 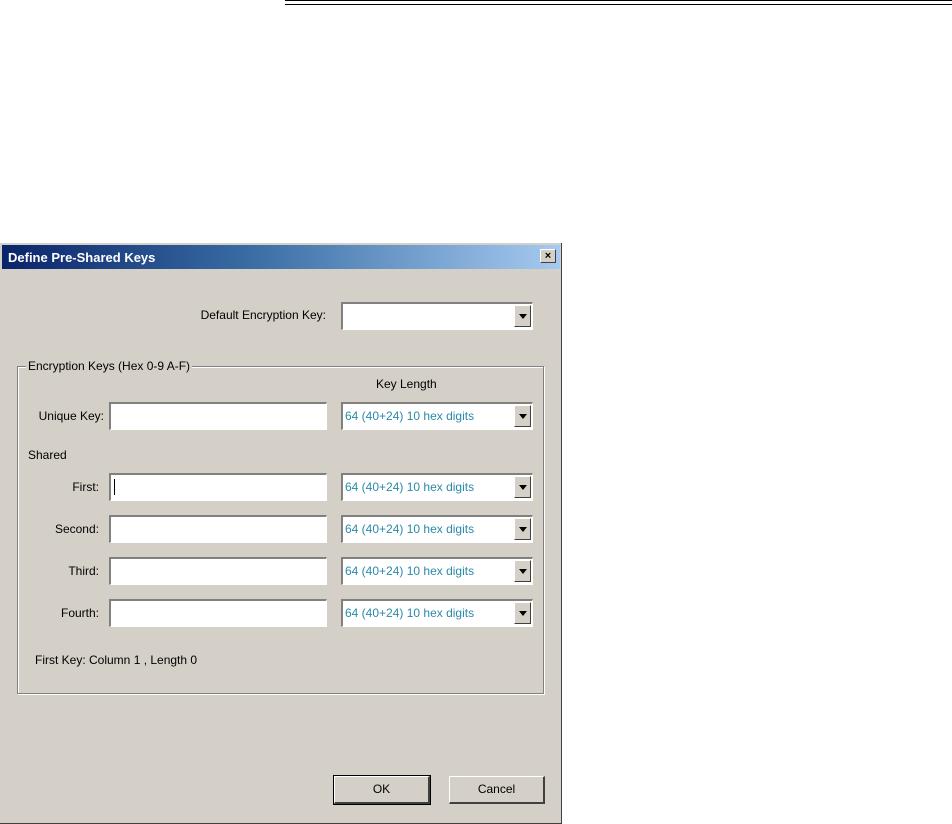 I want to click on key-length-header: Key Length, so click(x=406, y=384).